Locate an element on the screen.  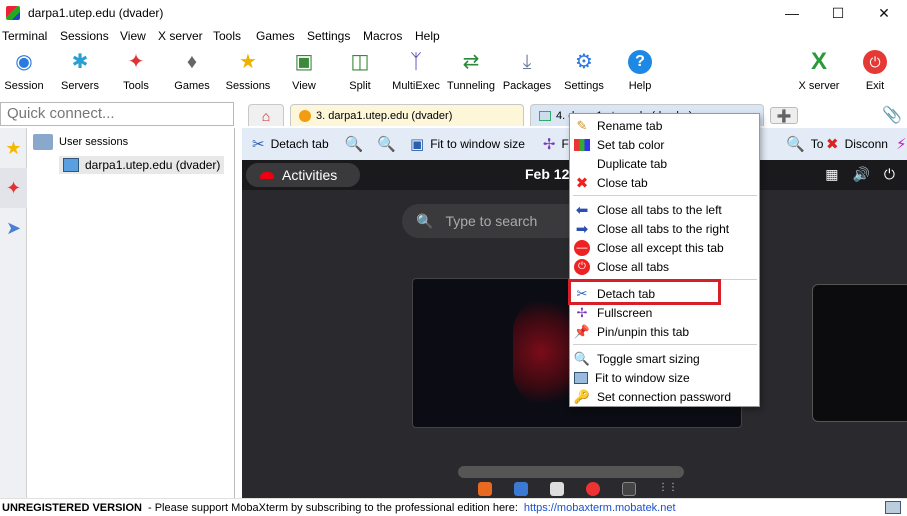
exit-button: ⏻ Exit is located at coordinates (875, 74).